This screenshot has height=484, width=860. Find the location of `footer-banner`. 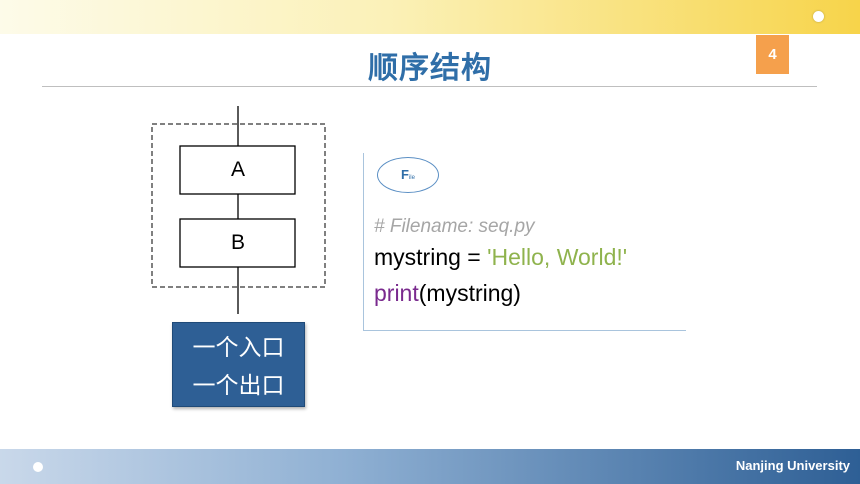

footer-banner is located at coordinates (430, 466).